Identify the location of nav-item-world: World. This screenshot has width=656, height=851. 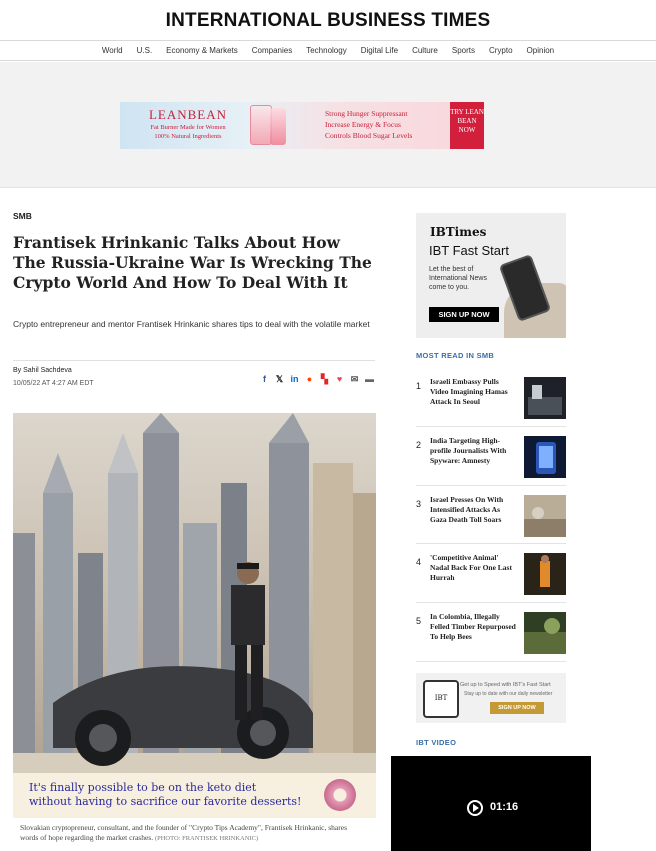
(112, 50).